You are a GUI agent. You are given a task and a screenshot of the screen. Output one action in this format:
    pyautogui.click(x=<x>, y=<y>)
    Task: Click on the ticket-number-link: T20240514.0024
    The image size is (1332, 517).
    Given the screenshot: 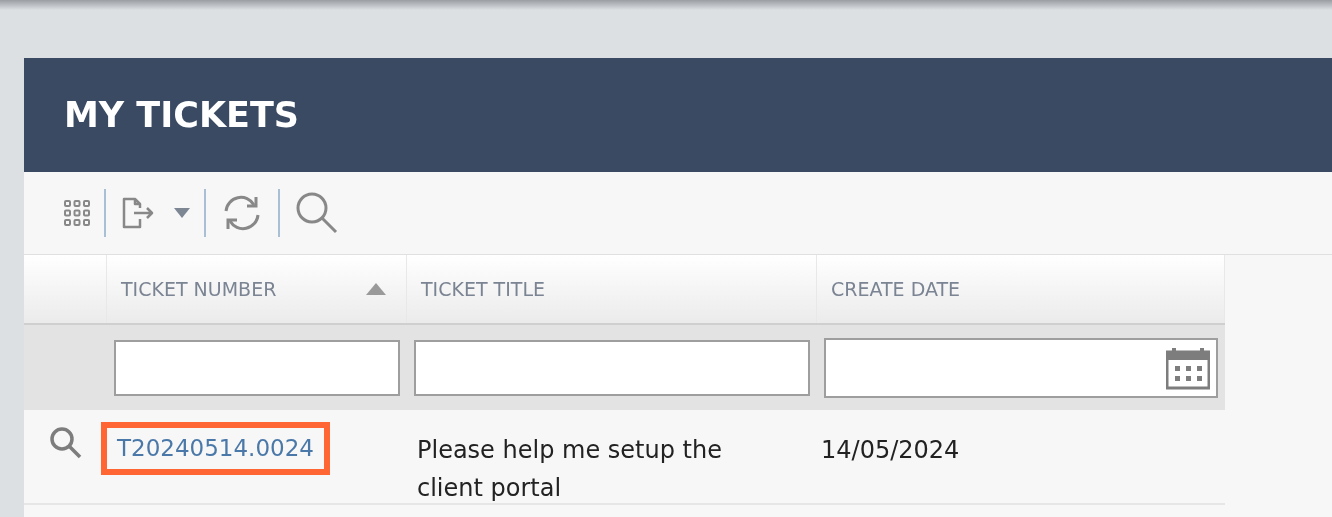 What is the action you would take?
    pyautogui.click(x=215, y=448)
    